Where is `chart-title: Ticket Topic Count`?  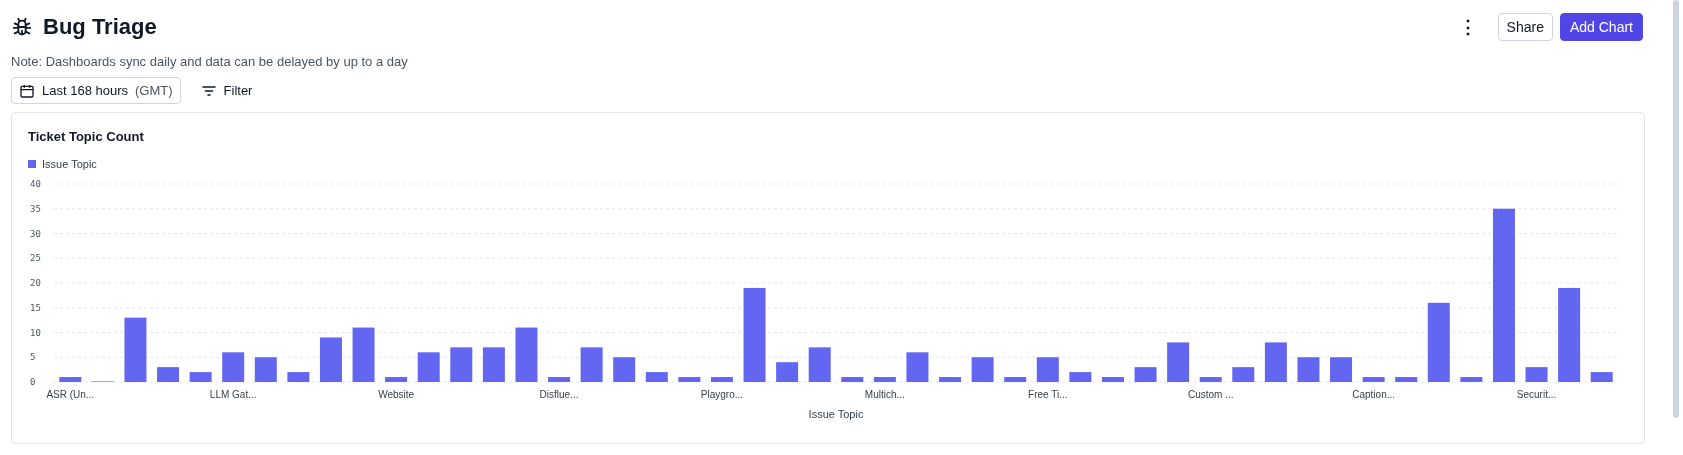 chart-title: Ticket Topic Count is located at coordinates (86, 136).